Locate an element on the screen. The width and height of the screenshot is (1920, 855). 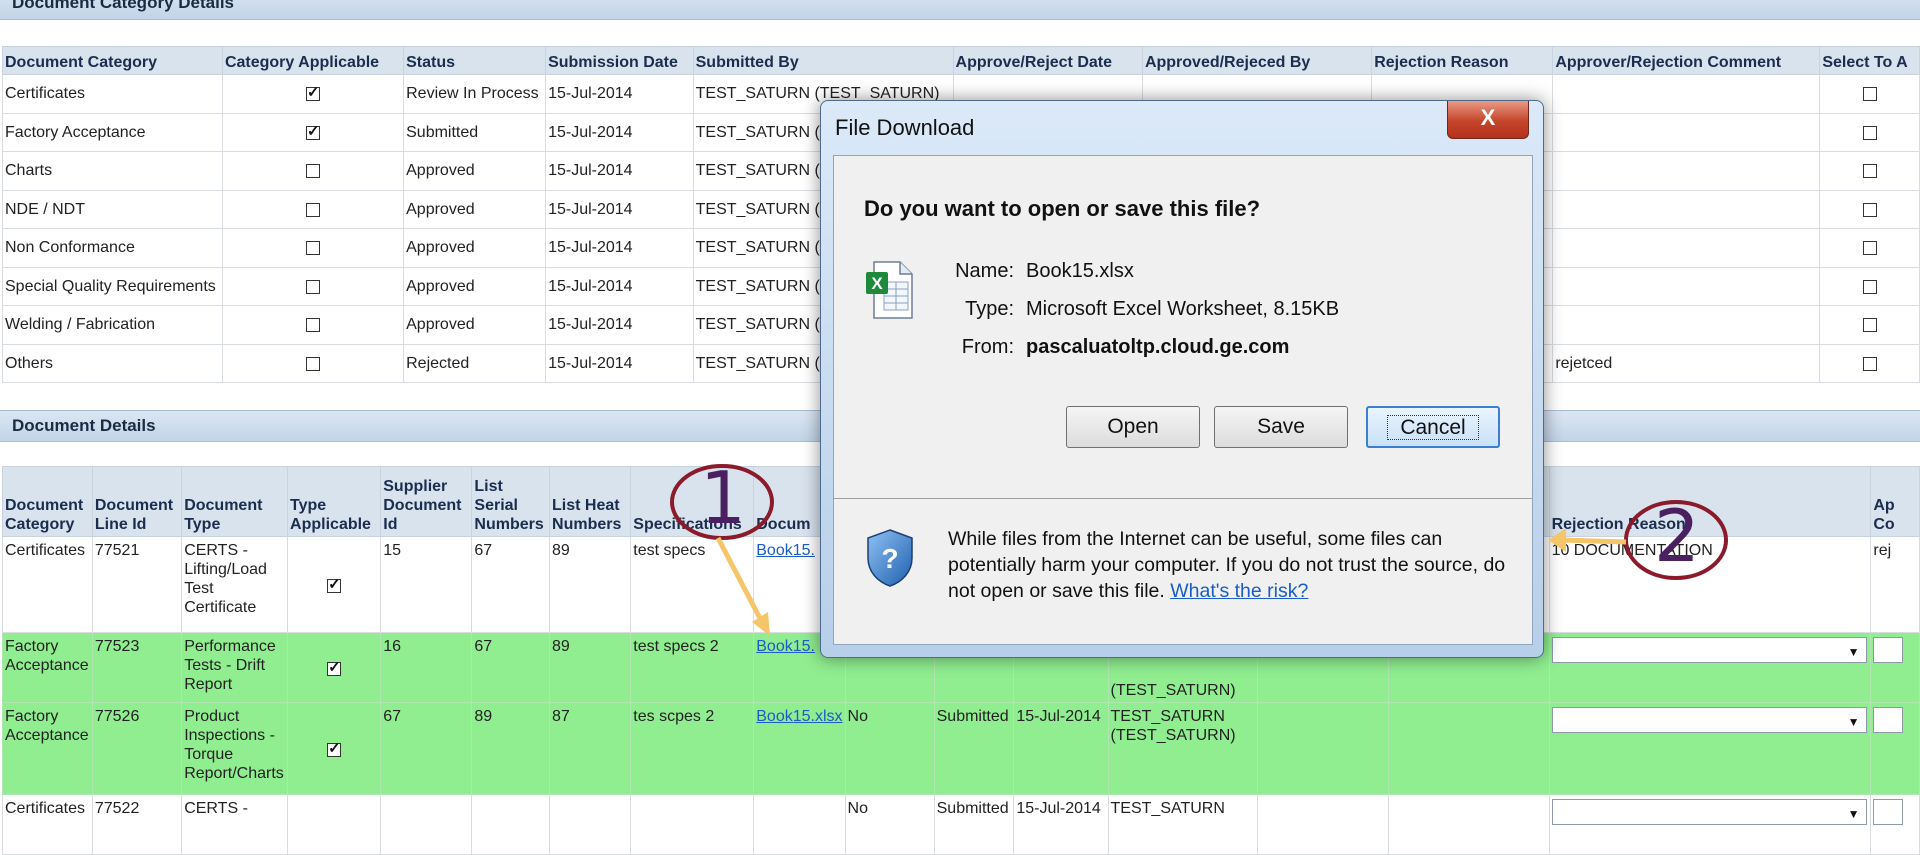
annotation-overlay is located at coordinates (1199, 550).